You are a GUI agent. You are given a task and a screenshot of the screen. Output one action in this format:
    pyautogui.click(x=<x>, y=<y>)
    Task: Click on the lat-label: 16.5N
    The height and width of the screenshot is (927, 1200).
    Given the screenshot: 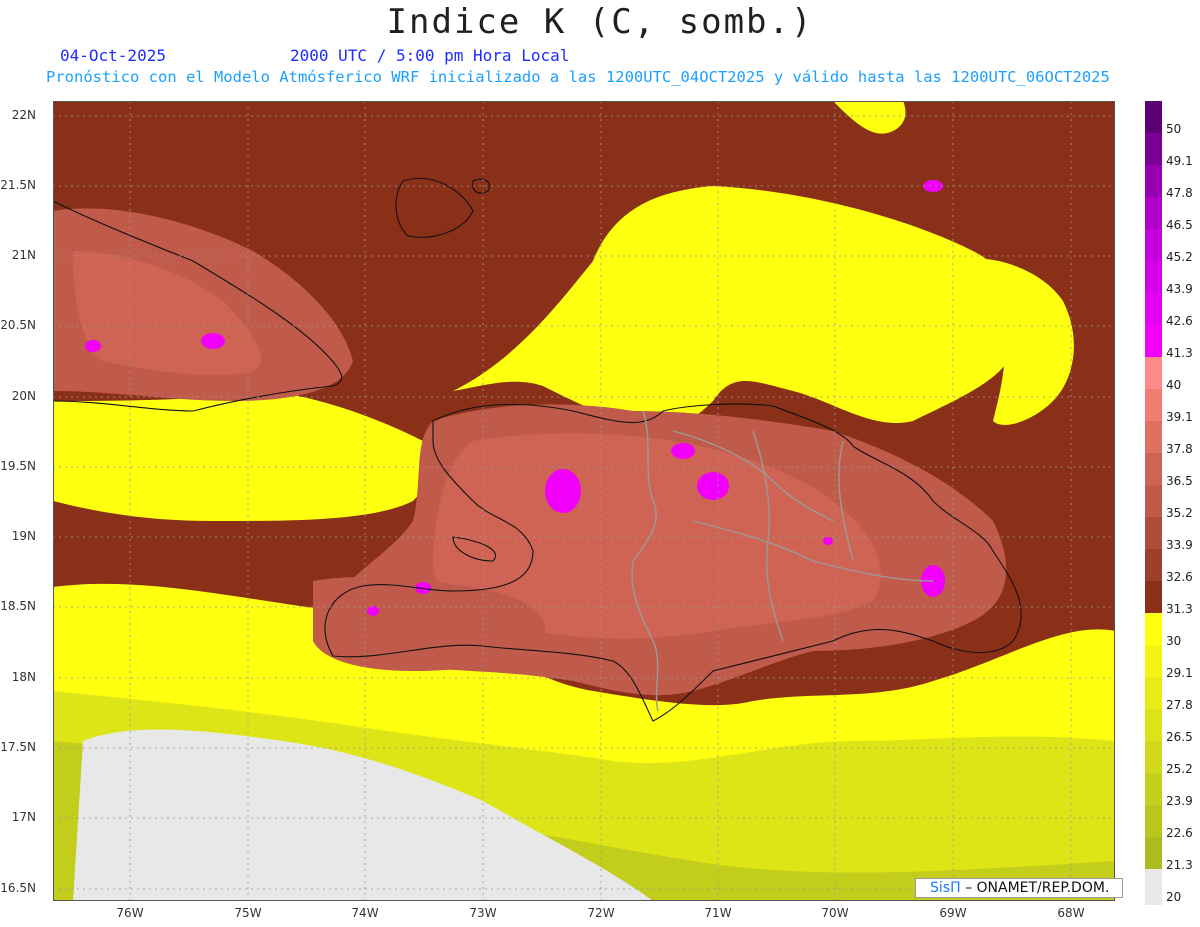 What is the action you would take?
    pyautogui.click(x=18, y=888)
    